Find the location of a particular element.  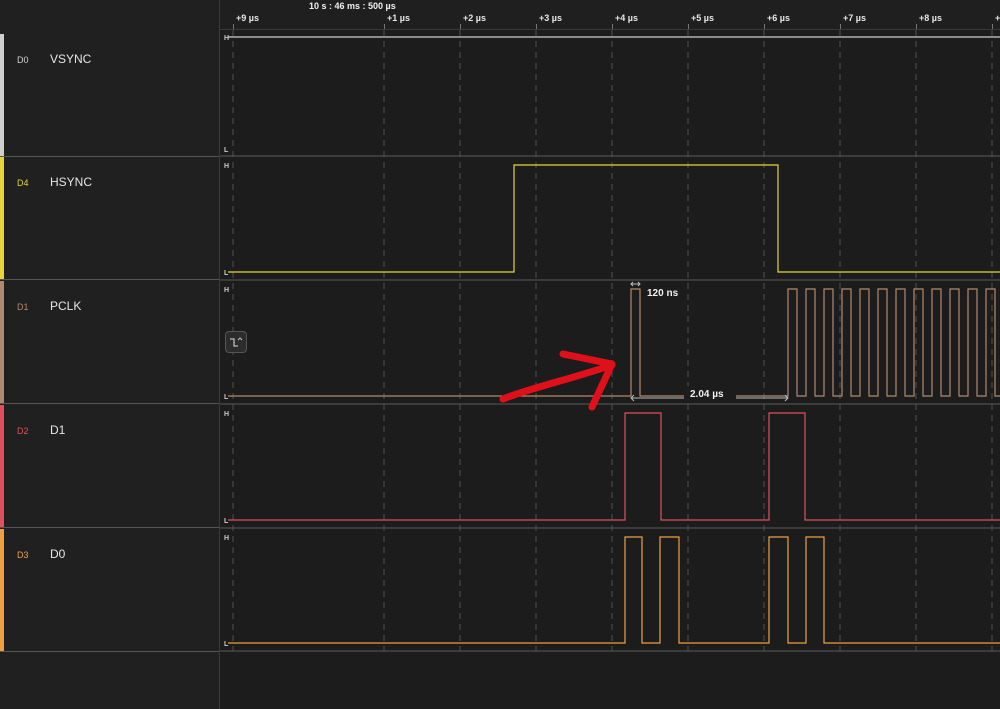

period-label: 2.04 µs is located at coordinates (707, 394).